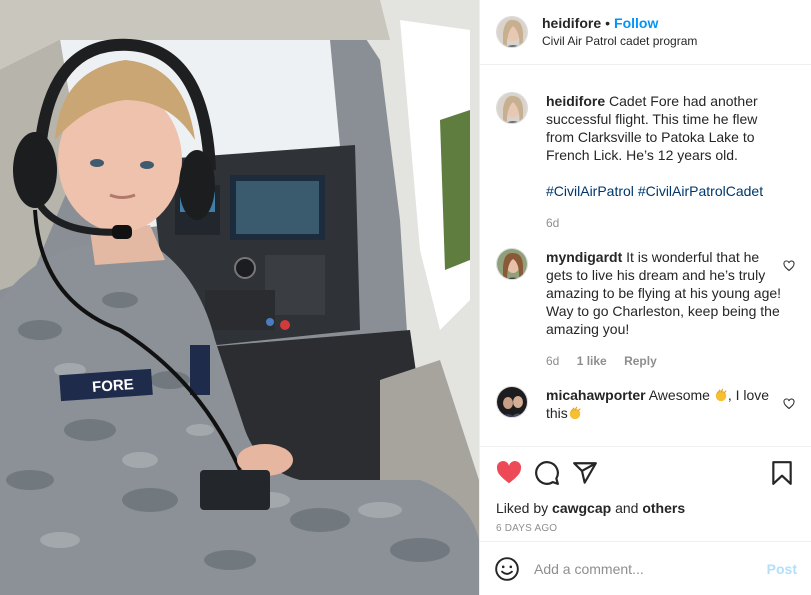 The height and width of the screenshot is (595, 811). Describe the element at coordinates (585, 473) in the screenshot. I see `share-icon` at that location.